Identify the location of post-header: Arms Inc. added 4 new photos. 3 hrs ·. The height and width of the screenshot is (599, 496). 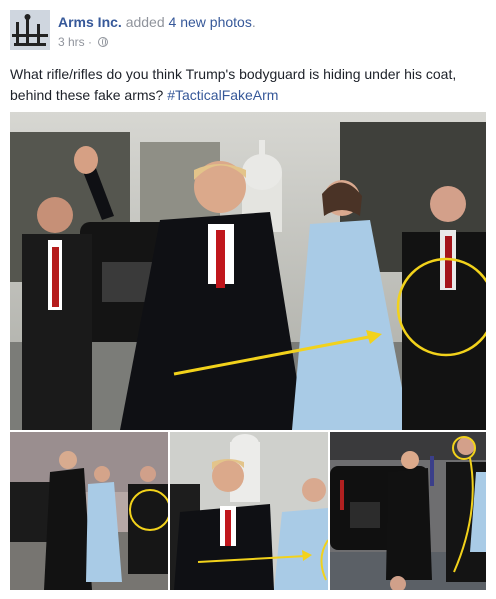
(248, 32).